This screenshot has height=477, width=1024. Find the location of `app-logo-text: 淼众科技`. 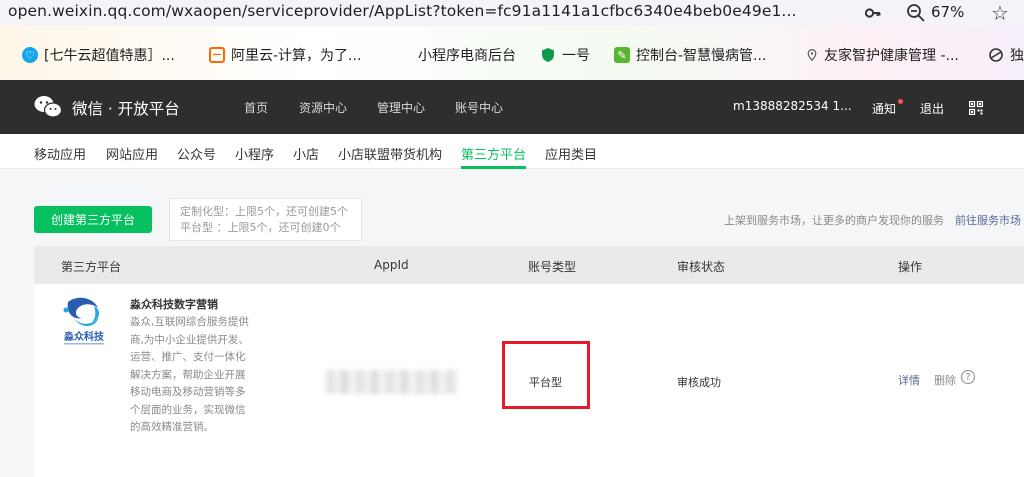

app-logo-text: 淼众科技 is located at coordinates (84, 336).